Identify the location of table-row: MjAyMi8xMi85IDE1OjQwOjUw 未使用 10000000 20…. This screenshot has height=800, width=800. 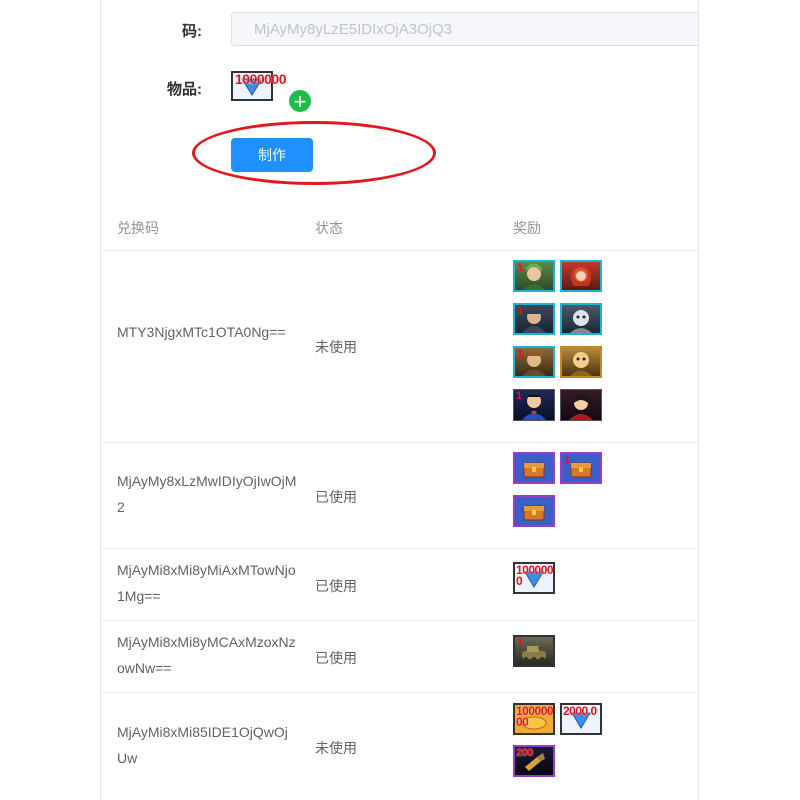
(399, 746).